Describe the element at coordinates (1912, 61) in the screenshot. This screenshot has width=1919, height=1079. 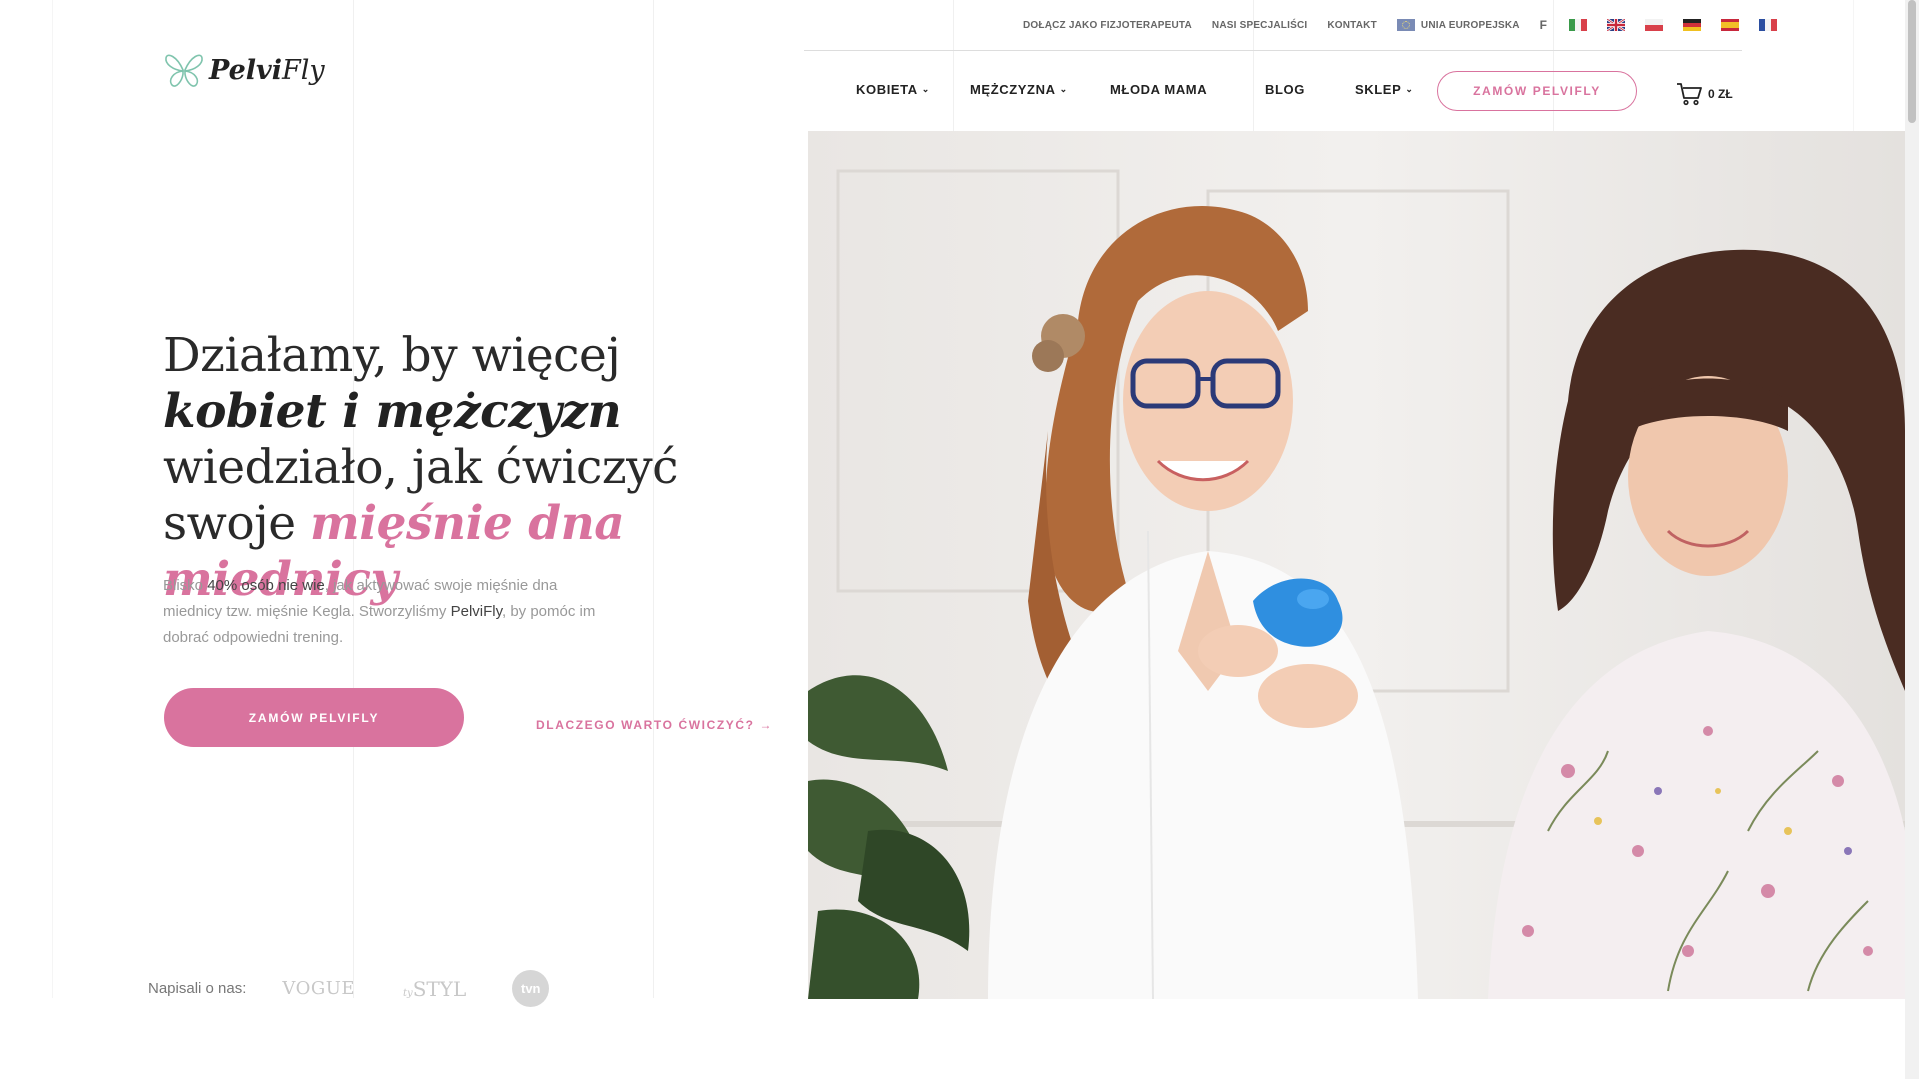
I see `scrollbar-thumb` at that location.